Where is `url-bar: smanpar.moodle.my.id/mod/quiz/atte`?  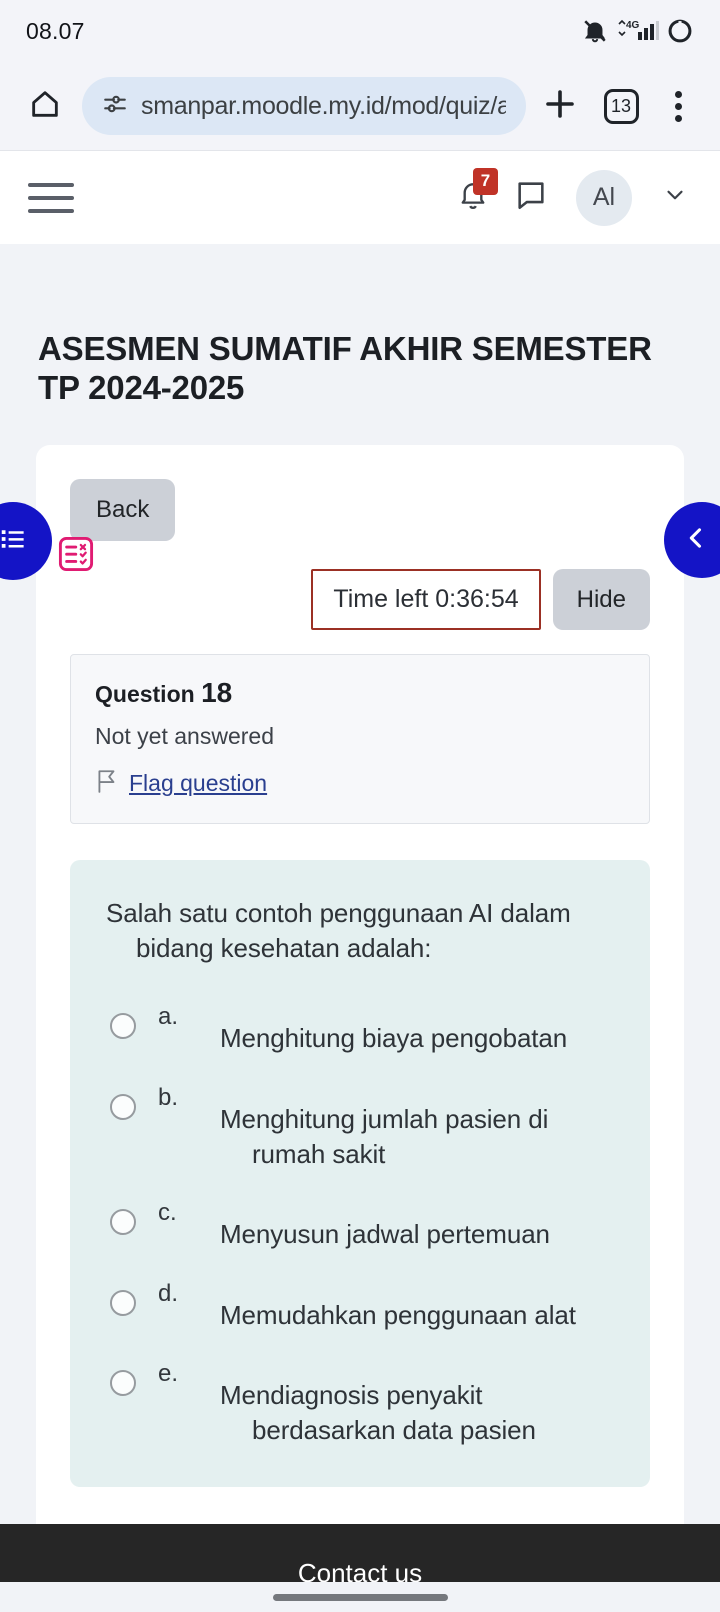 url-bar: smanpar.moodle.my.id/mod/quiz/atte is located at coordinates (304, 106).